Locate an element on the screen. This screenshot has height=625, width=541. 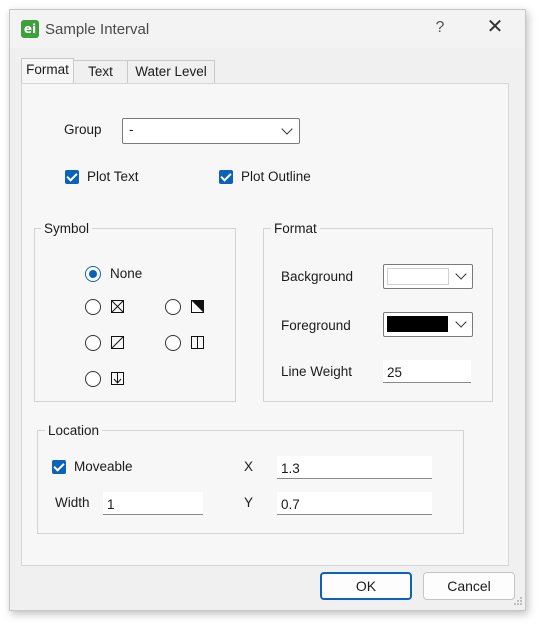
background-color-picker is located at coordinates (428, 276).